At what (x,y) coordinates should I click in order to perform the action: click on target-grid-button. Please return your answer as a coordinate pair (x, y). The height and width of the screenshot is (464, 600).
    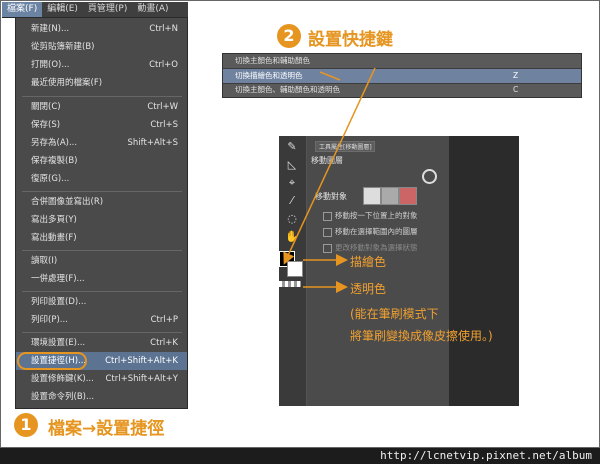
    Looking at the image, I should click on (390, 196).